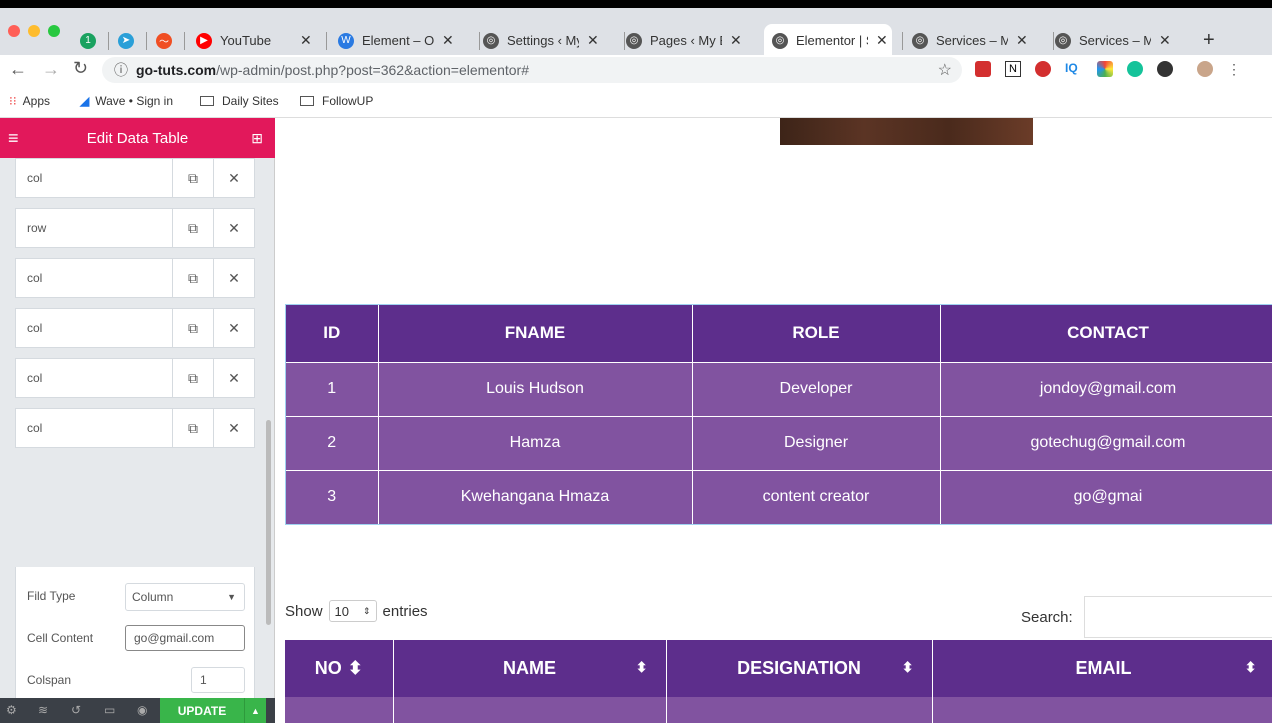 This screenshot has height=723, width=1272. What do you see at coordinates (530, 668) in the screenshot?
I see `sortable-column-header: NAME ⬍` at bounding box center [530, 668].